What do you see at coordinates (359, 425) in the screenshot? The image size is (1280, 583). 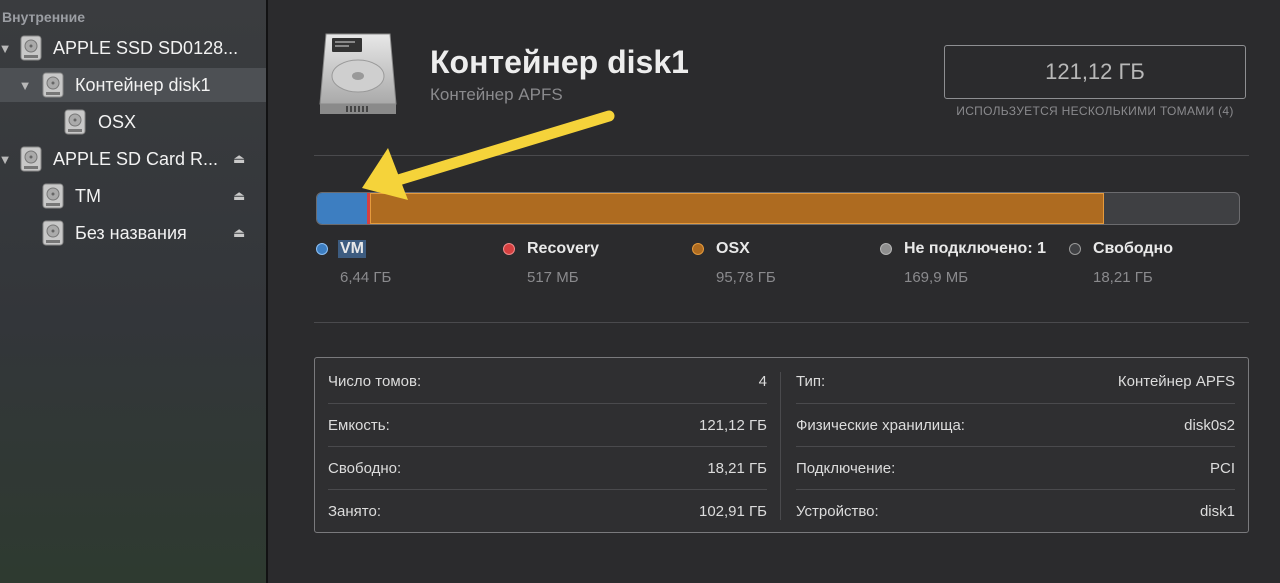 I see `info-key: Емкость:` at bounding box center [359, 425].